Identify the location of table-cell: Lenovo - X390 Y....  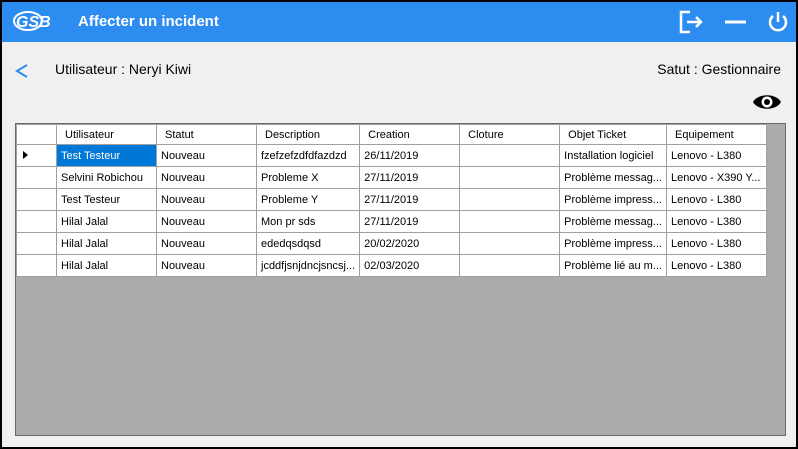
(716, 177).